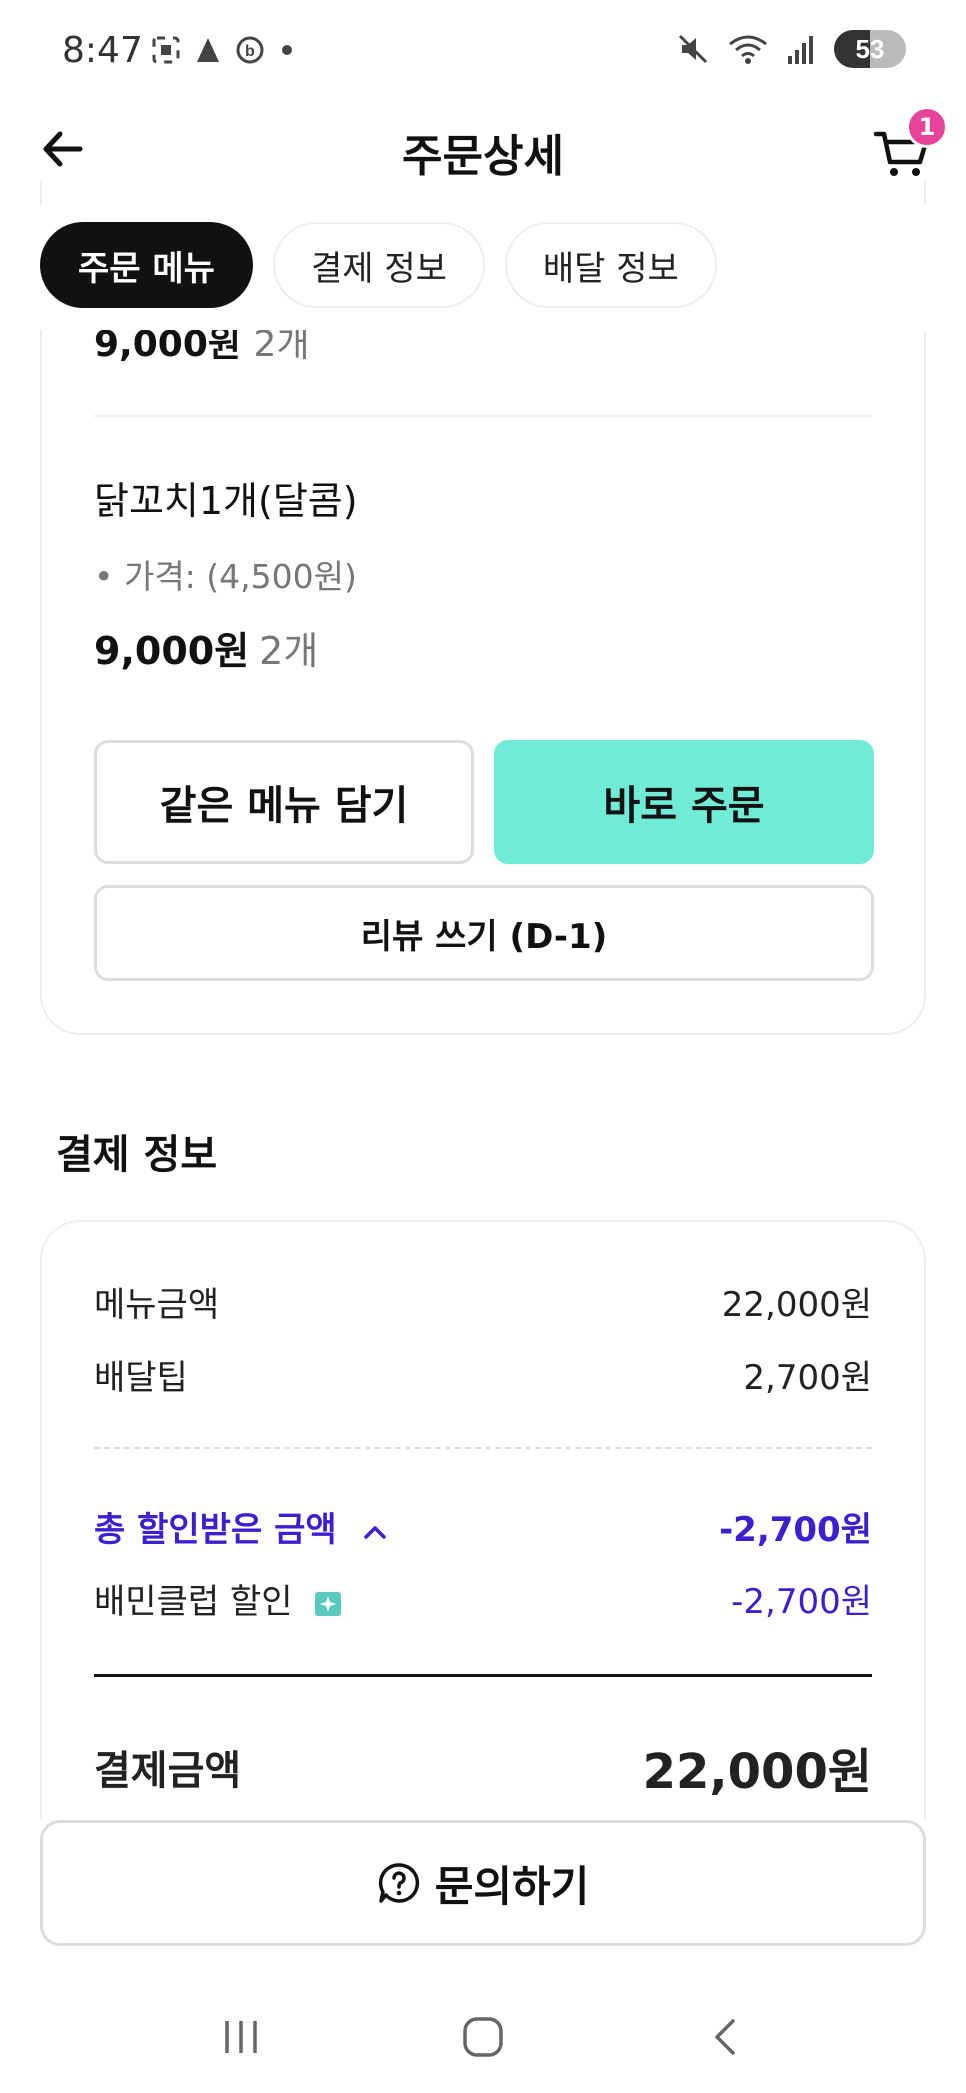  I want to click on menu-action-row: 같은 메뉴 담기 바로 주문, so click(484, 802).